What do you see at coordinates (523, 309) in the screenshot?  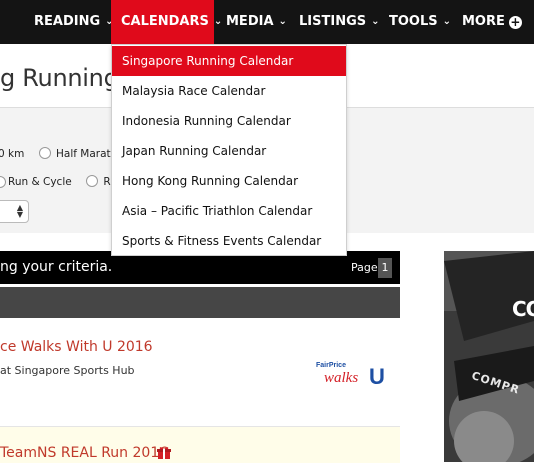 I see `ad-headline: CO` at bounding box center [523, 309].